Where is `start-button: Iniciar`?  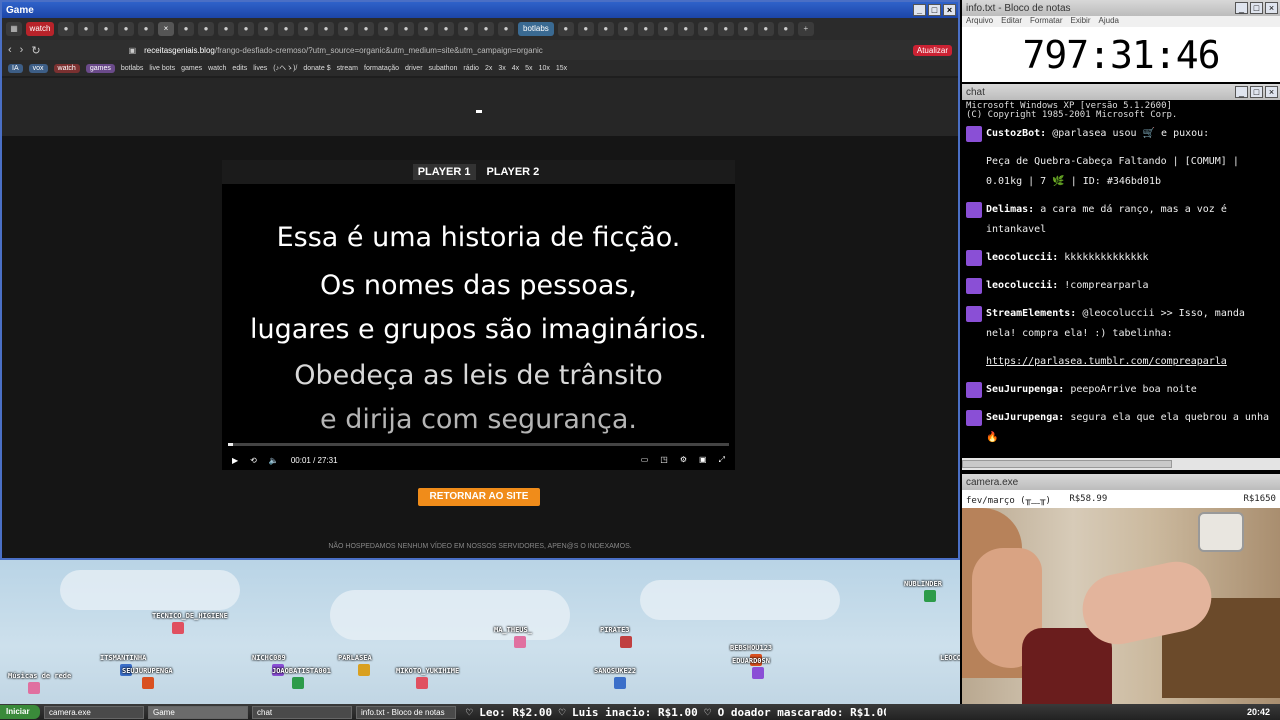 start-button: Iniciar is located at coordinates (20, 712).